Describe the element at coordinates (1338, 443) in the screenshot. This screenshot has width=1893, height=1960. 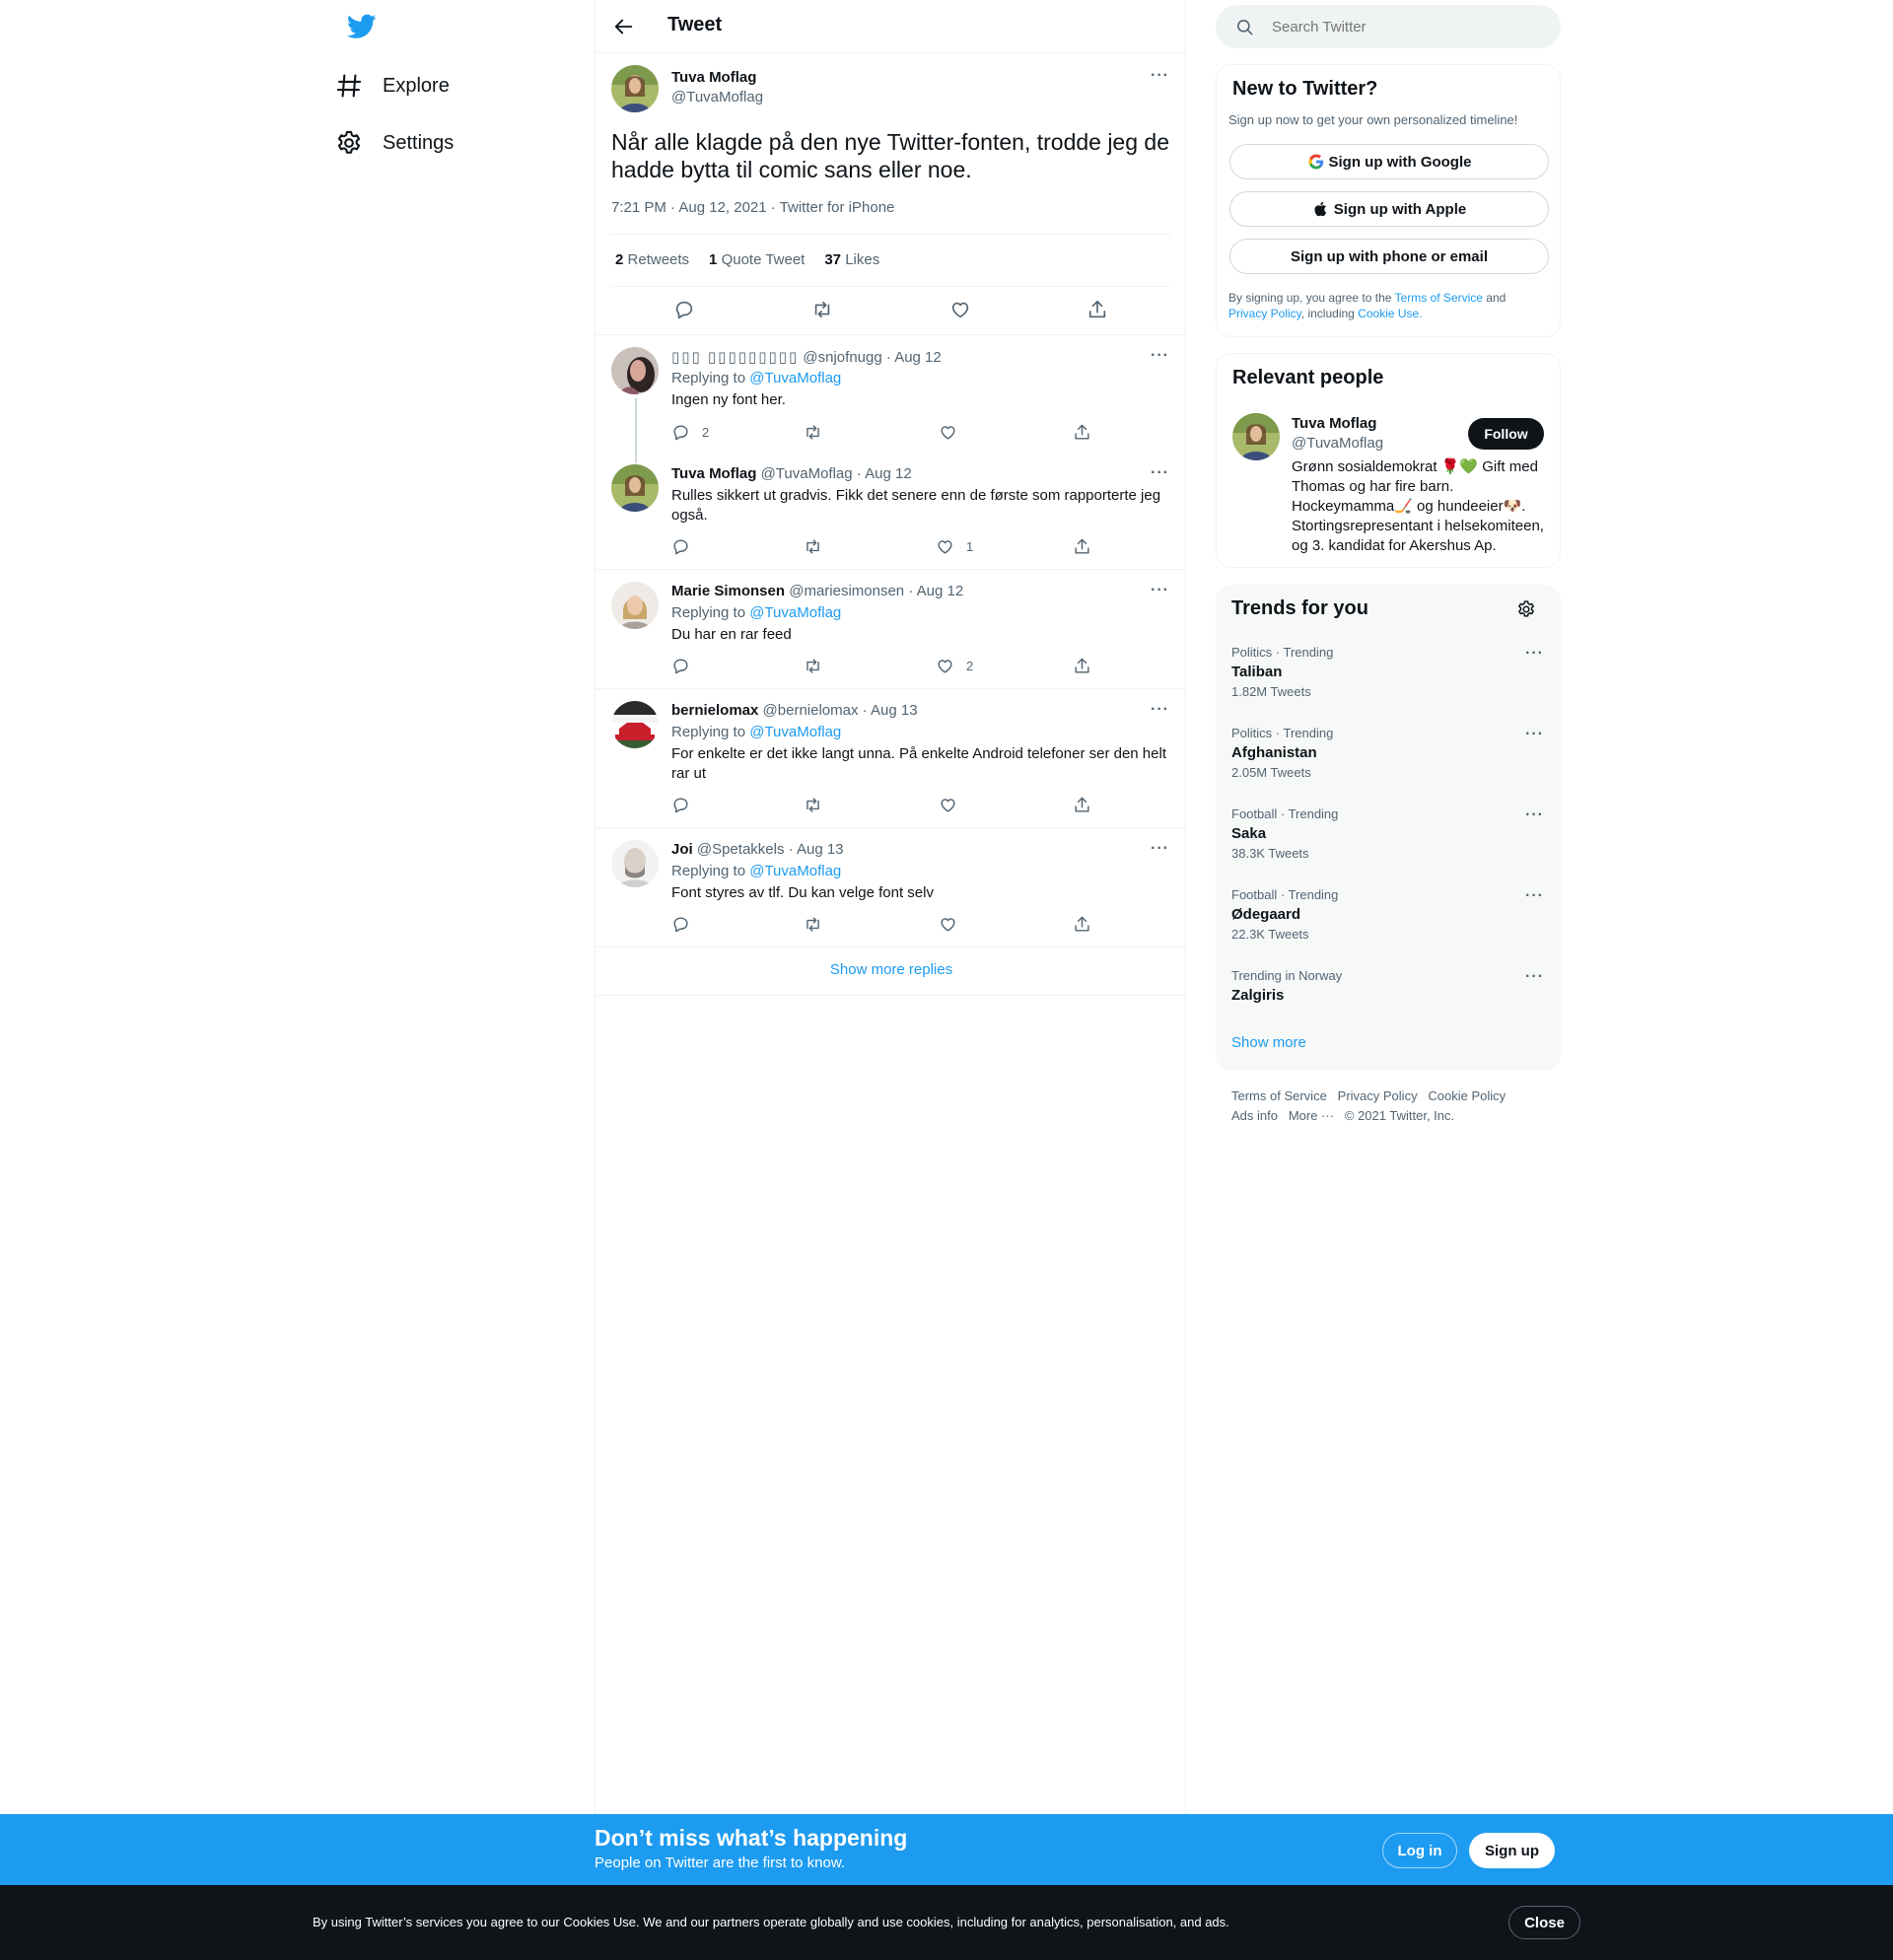
I see `relevant-person-handle: @TuvaMoflag` at that location.